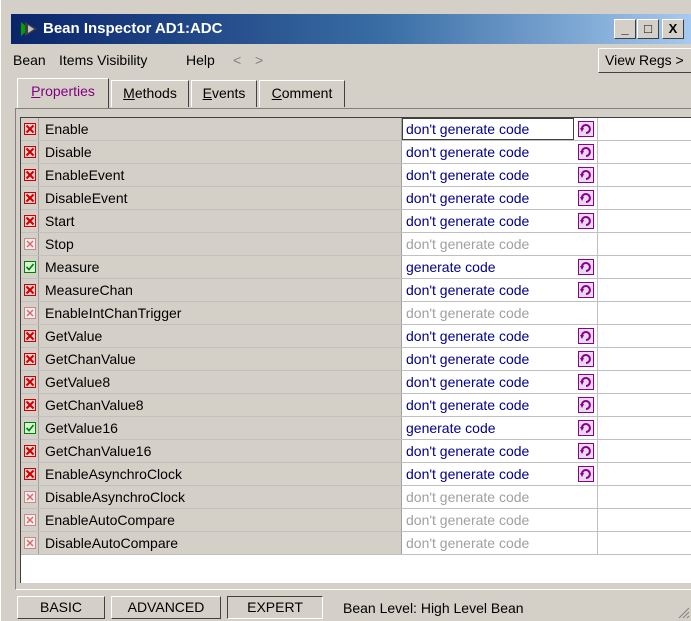 Image resolution: width=691 pixels, height=621 pixels. I want to click on tab-comment: Comment, so click(302, 93).